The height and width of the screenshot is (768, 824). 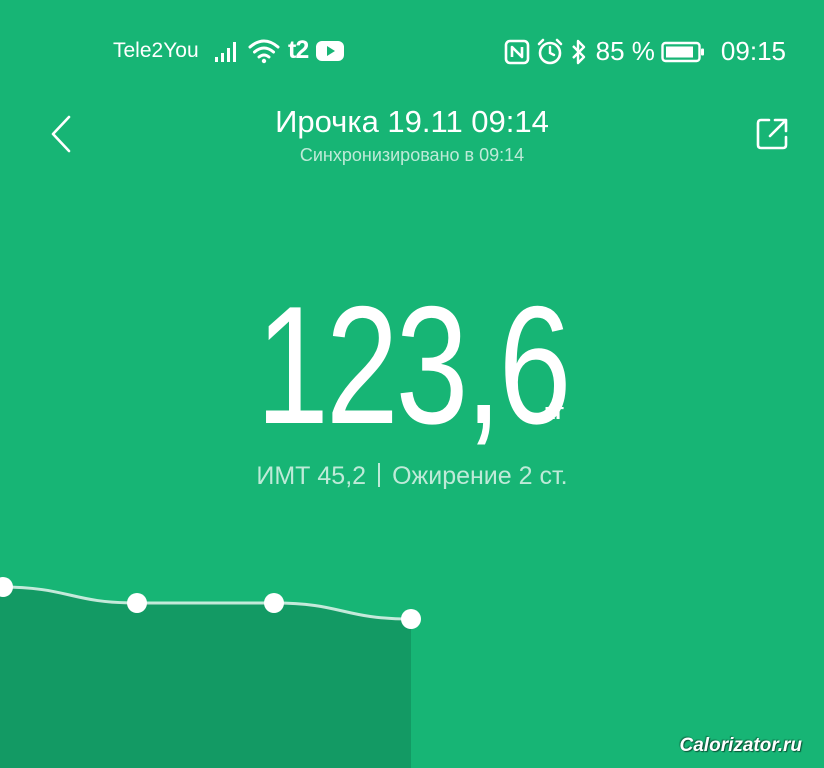 I want to click on page-title: Ирочка 19.11 09:14, so click(x=412, y=121).